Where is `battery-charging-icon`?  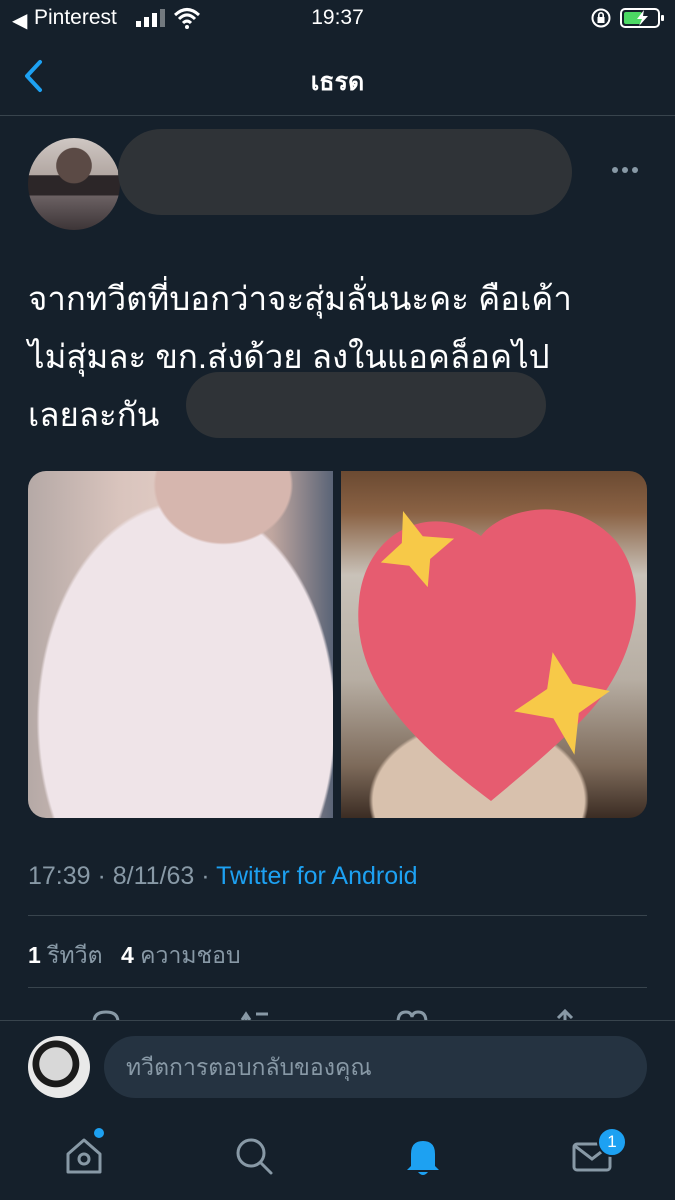
battery-charging-icon is located at coordinates (642, 18).